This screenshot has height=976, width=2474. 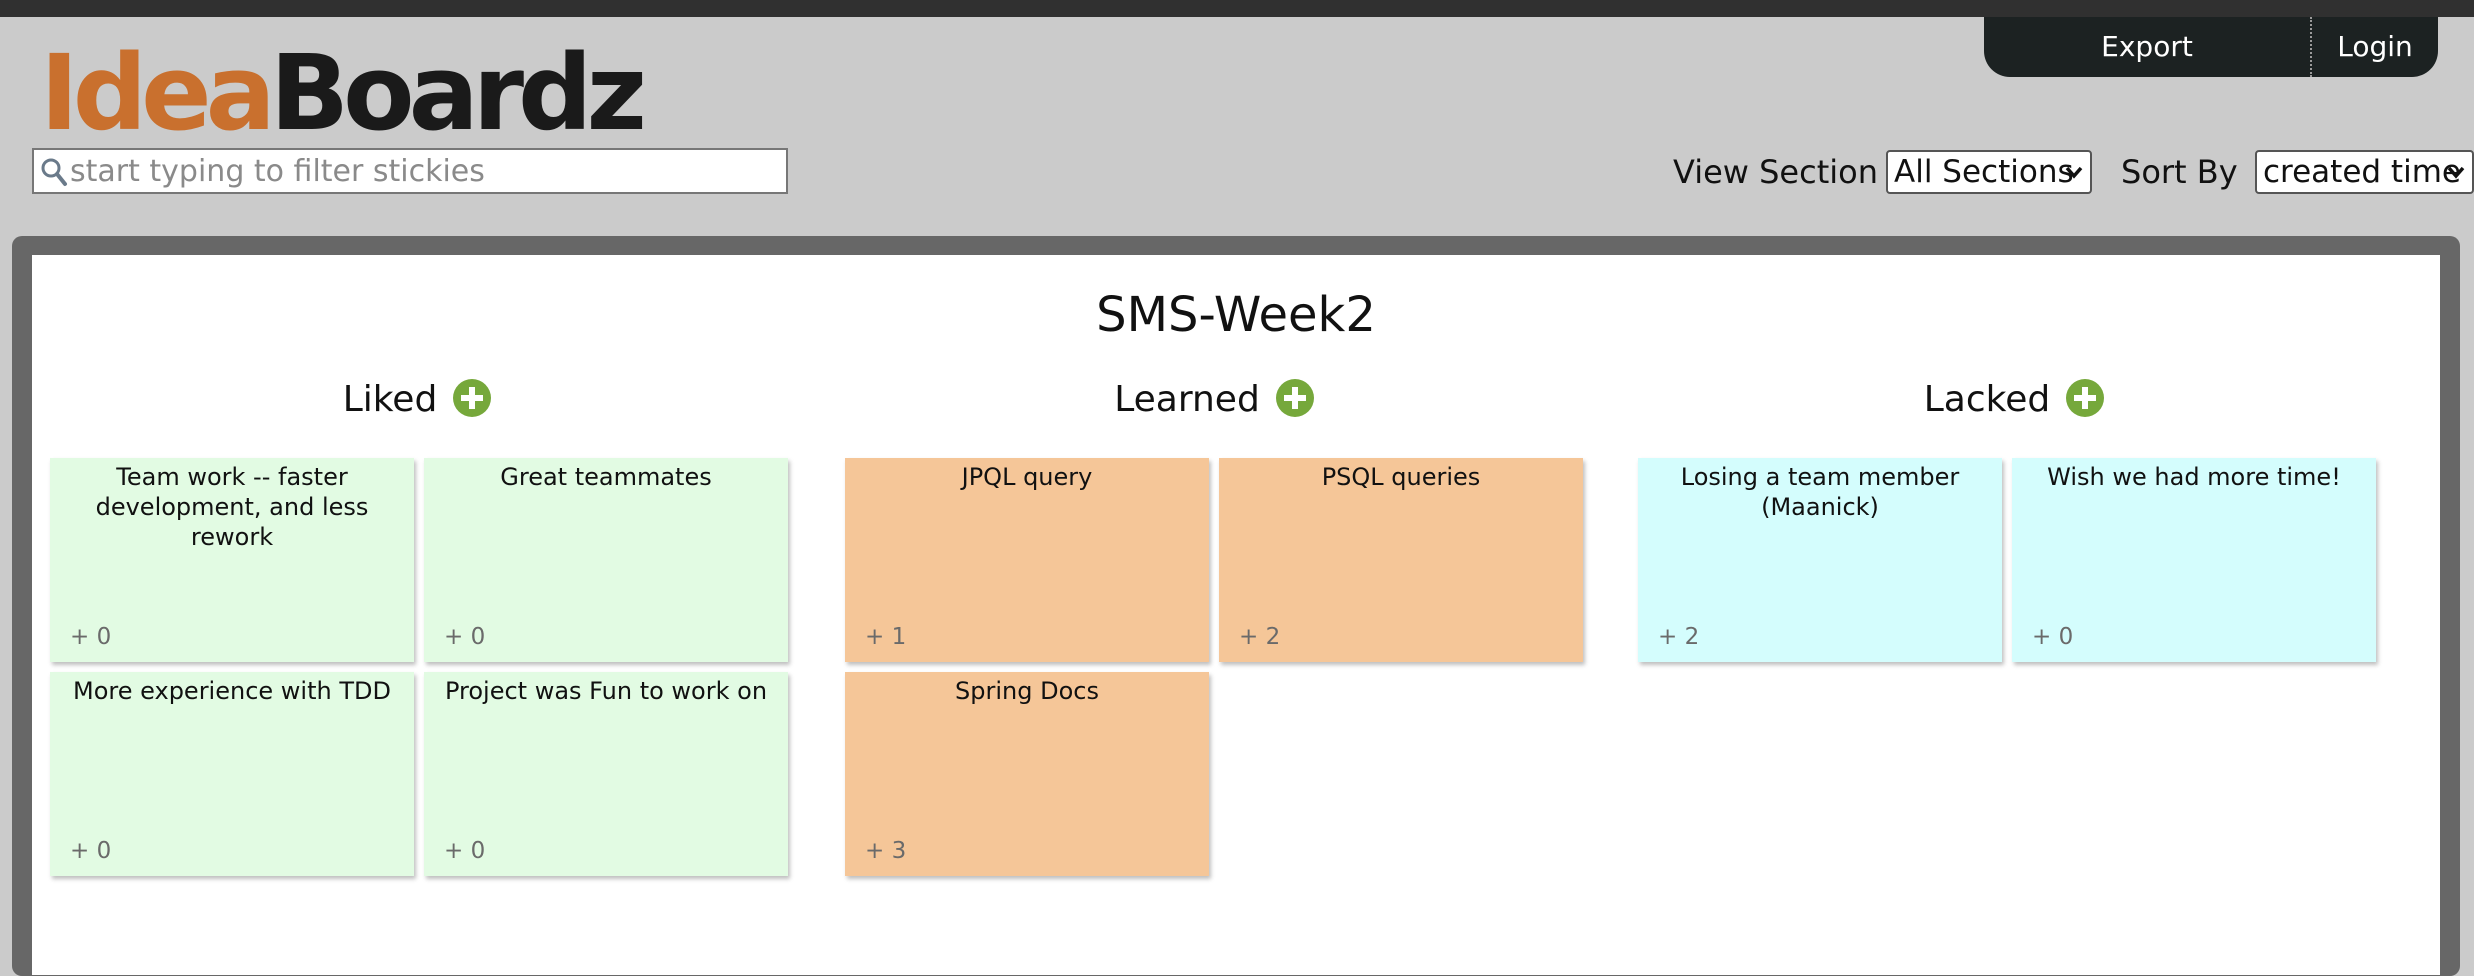 What do you see at coordinates (885, 637) in the screenshot?
I see `vote-count: + 1` at bounding box center [885, 637].